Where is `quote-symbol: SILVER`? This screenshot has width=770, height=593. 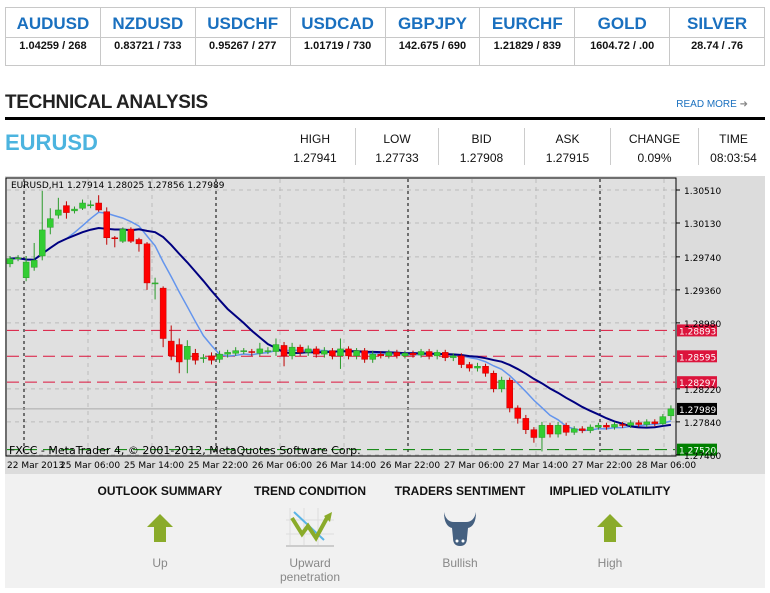
quote-symbol: SILVER is located at coordinates (717, 23).